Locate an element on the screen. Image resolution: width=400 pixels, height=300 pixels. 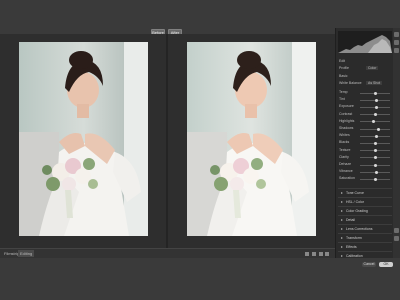
histogram is located at coordinates (365, 42).